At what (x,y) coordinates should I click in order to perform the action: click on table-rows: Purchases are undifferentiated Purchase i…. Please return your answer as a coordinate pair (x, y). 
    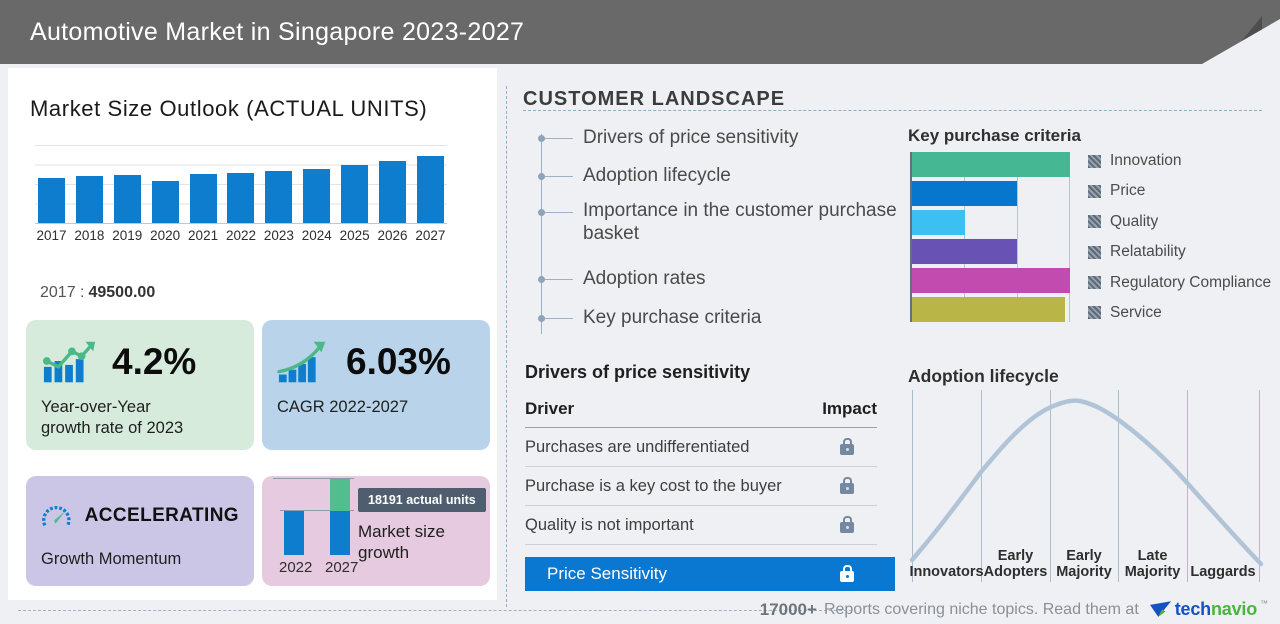
    Looking at the image, I should click on (710, 486).